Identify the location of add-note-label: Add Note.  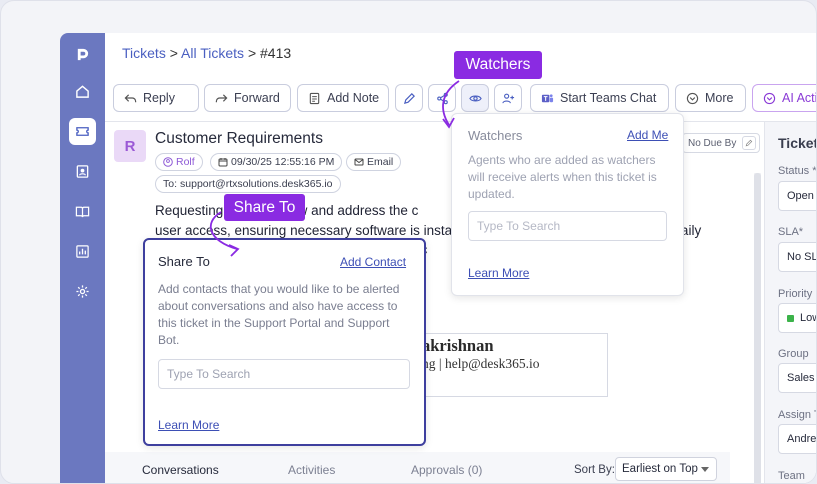
(353, 98).